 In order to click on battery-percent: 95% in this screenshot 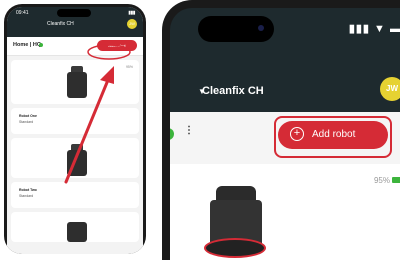, I will do `click(381, 180)`.